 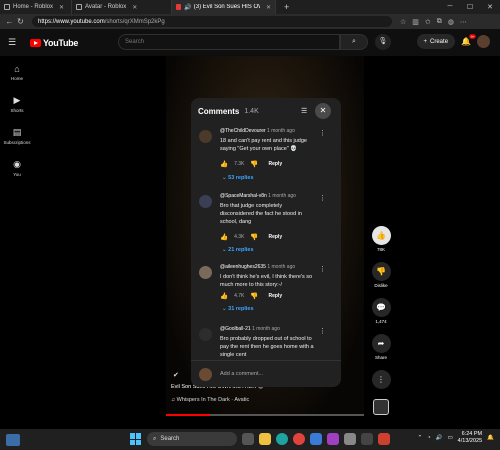 What do you see at coordinates (299, 439) in the screenshot?
I see `chrome-icon` at bounding box center [299, 439].